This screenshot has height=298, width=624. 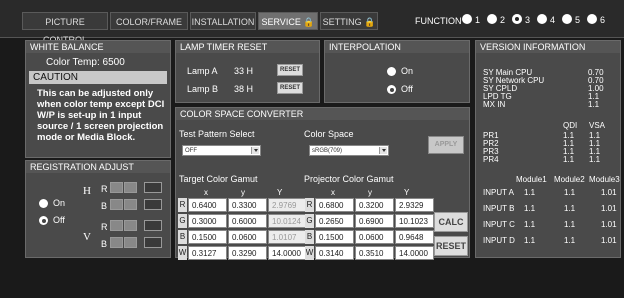 What do you see at coordinates (407, 89) in the screenshot?
I see `interpolation-off-label: Off` at bounding box center [407, 89].